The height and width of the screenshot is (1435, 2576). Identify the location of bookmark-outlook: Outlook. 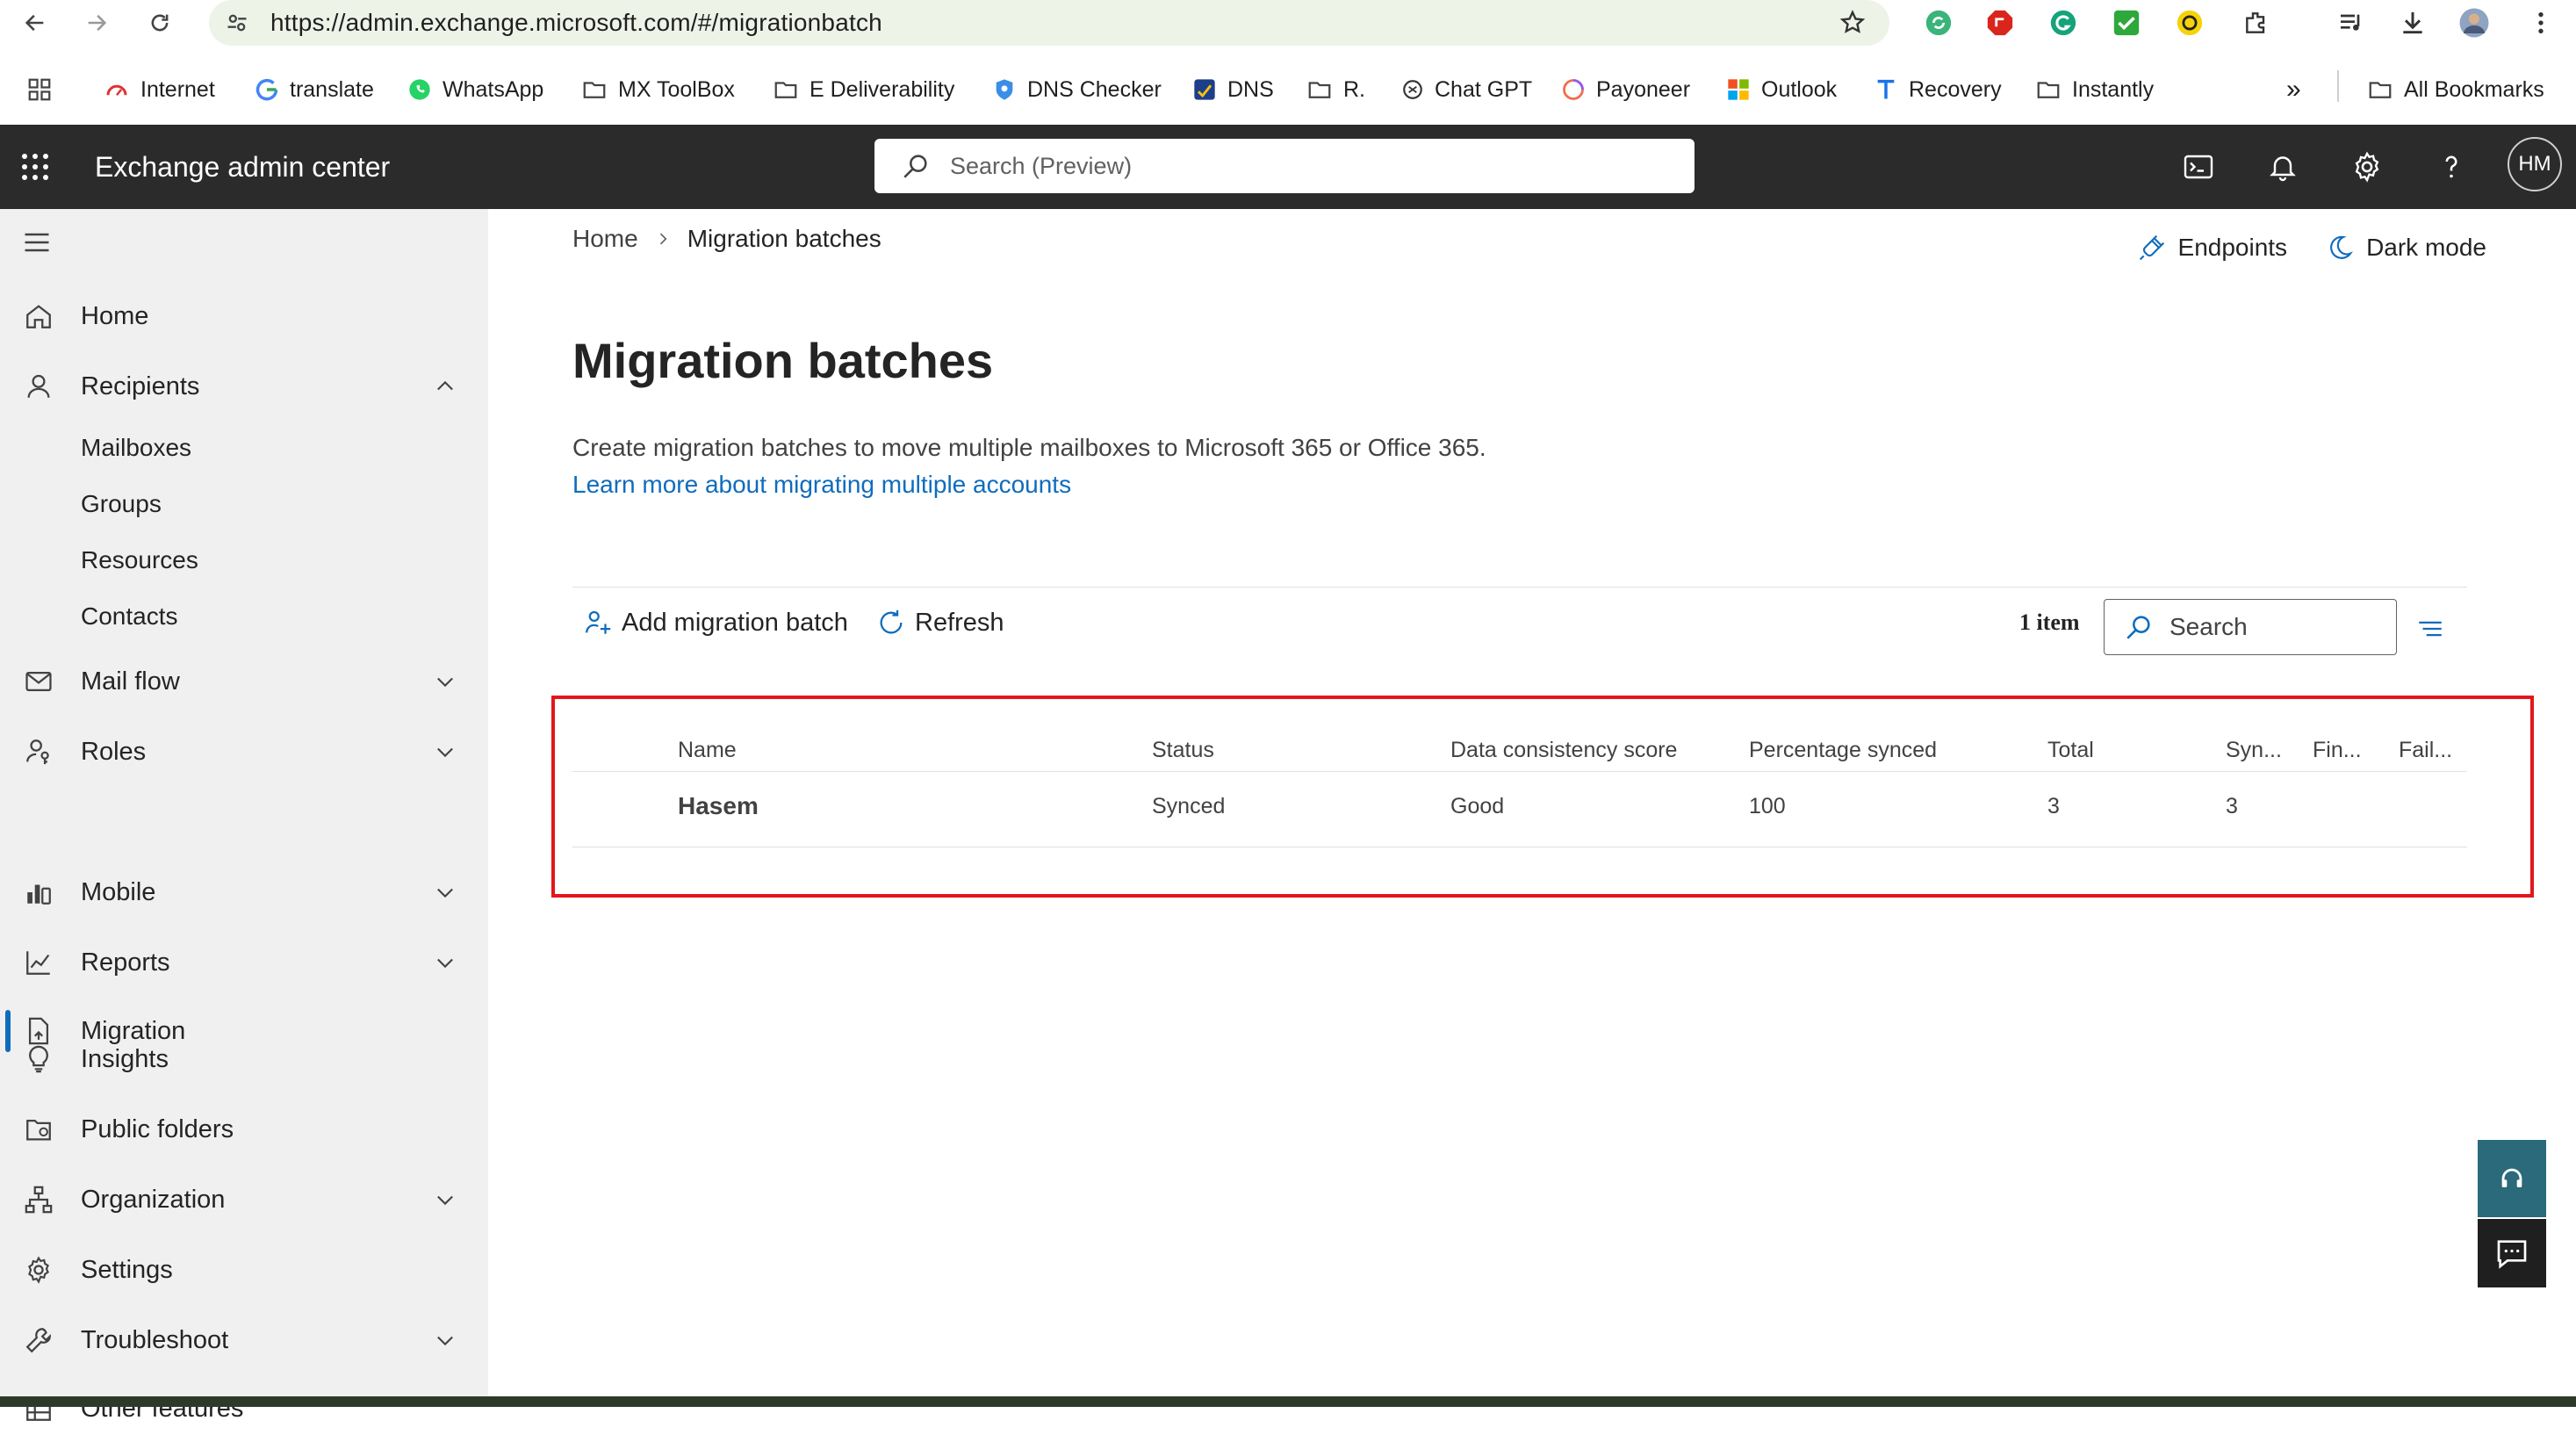
(1781, 89).